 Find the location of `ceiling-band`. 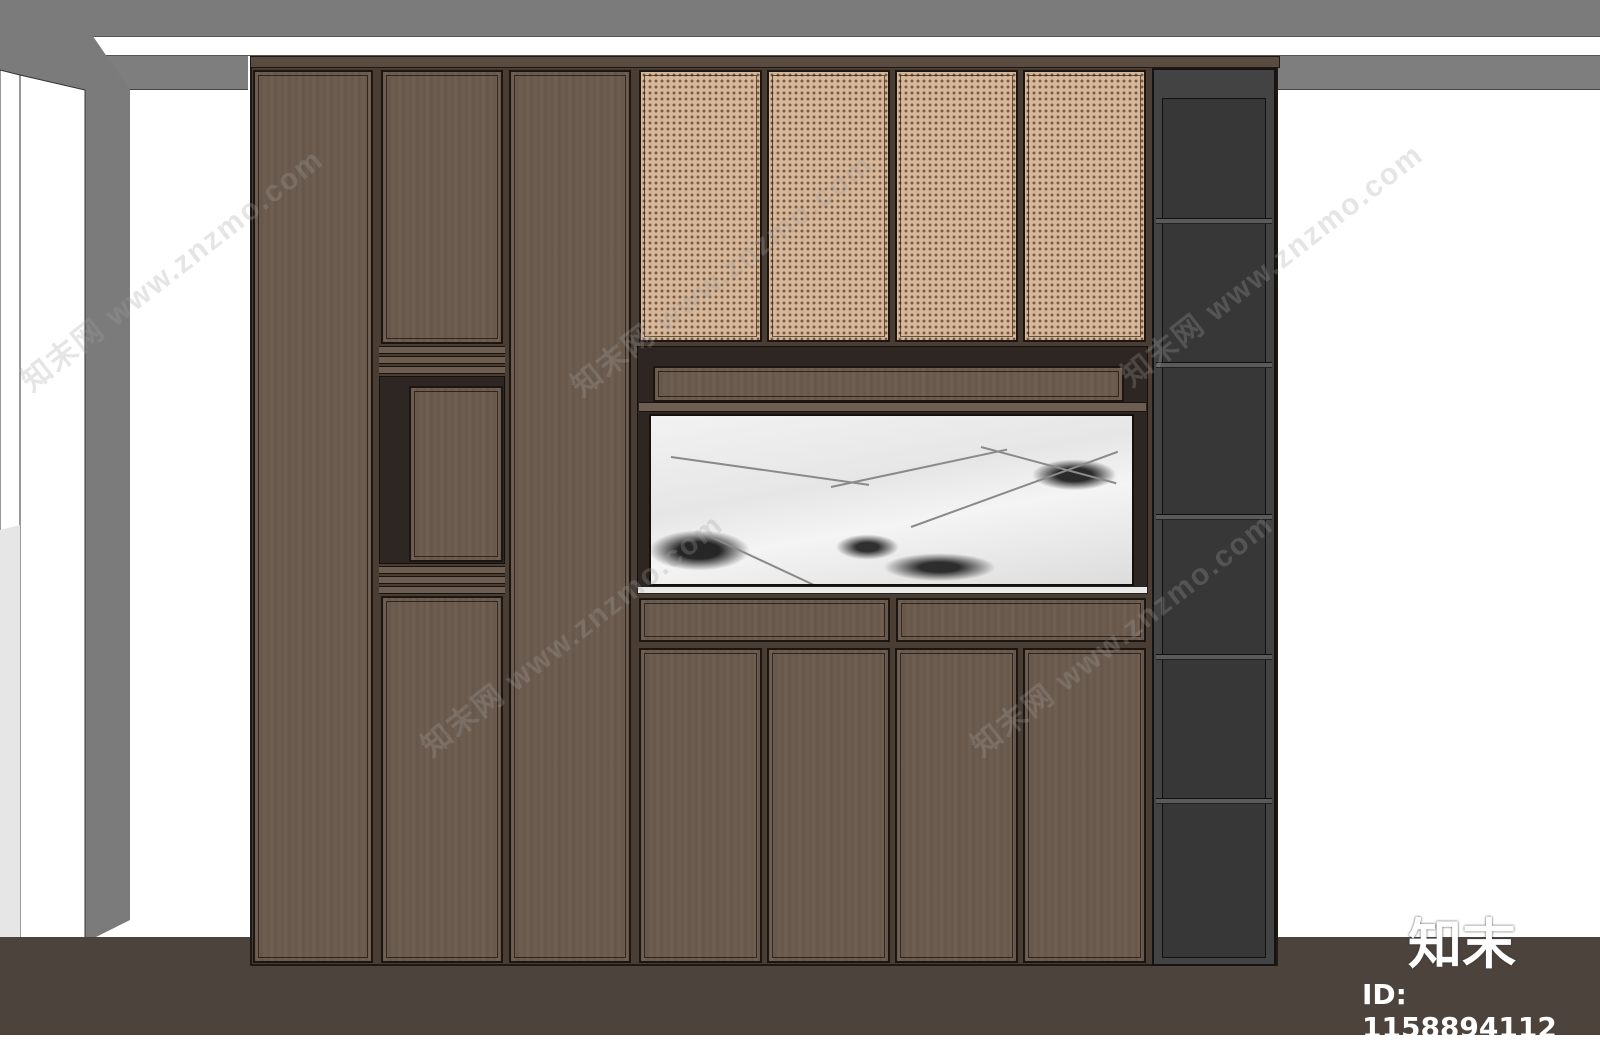

ceiling-band is located at coordinates (800, 18).